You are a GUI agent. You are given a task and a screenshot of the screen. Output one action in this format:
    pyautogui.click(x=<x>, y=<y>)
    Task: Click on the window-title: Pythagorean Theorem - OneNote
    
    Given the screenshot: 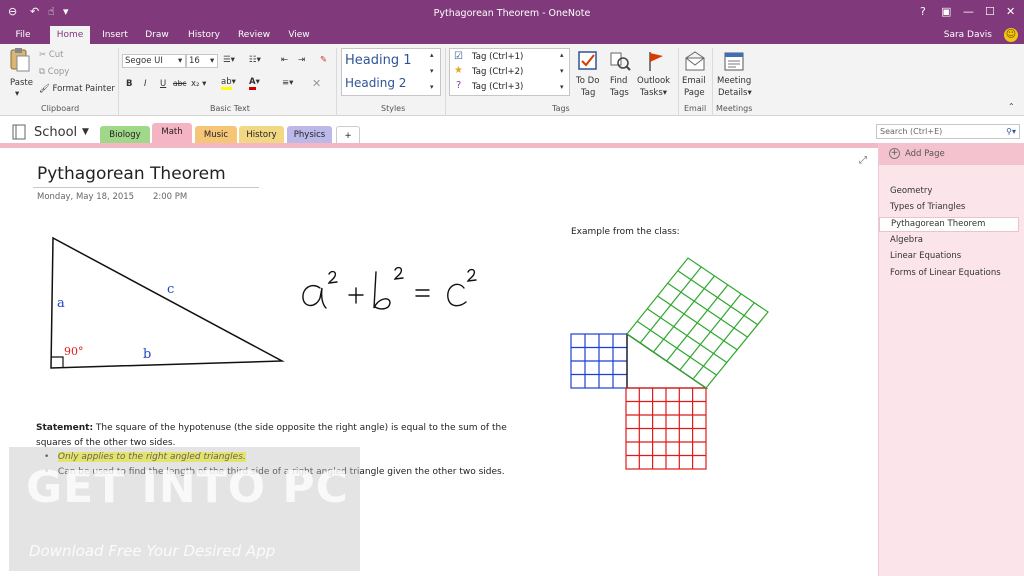 What is the action you would take?
    pyautogui.click(x=512, y=13)
    